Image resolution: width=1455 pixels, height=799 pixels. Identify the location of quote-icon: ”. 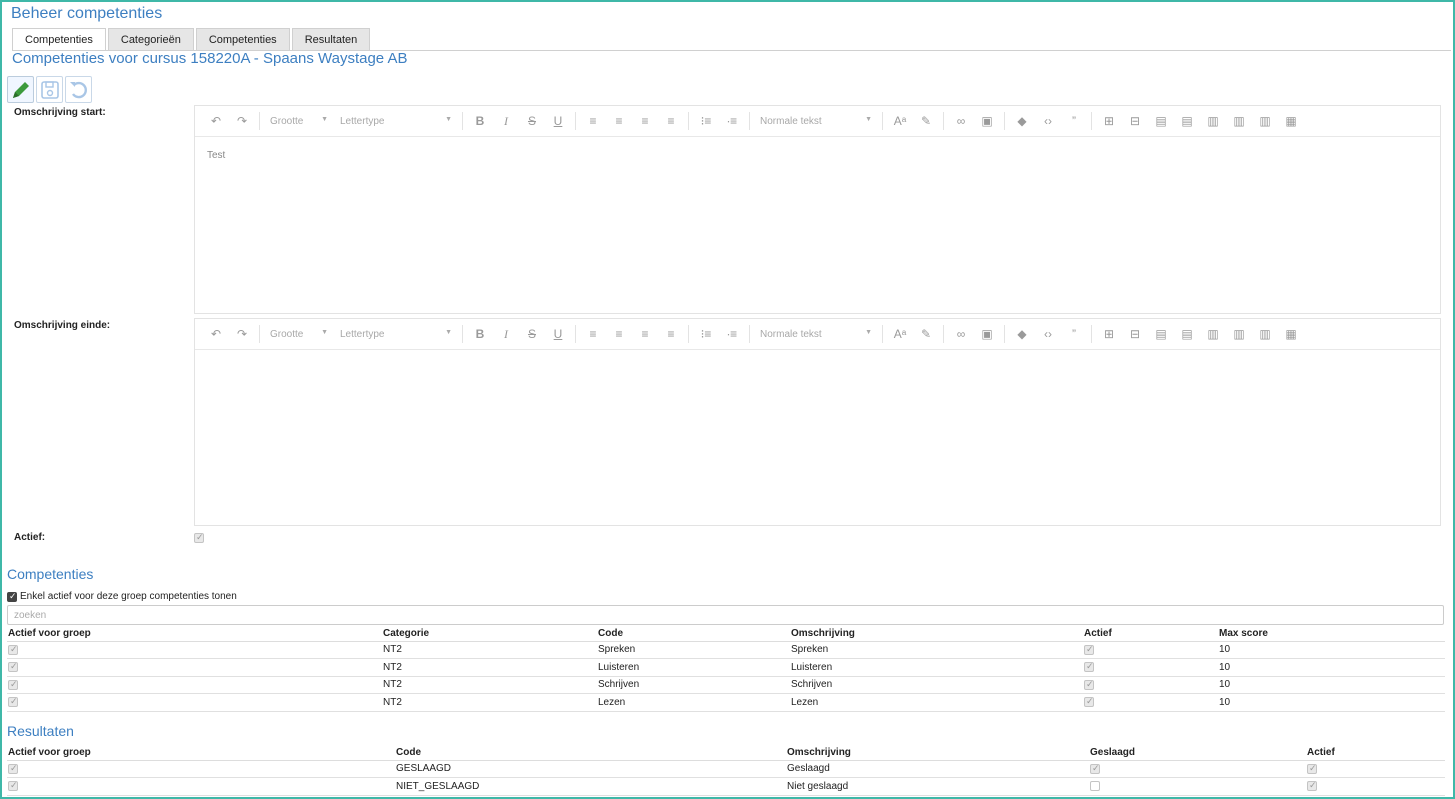
(1074, 121).